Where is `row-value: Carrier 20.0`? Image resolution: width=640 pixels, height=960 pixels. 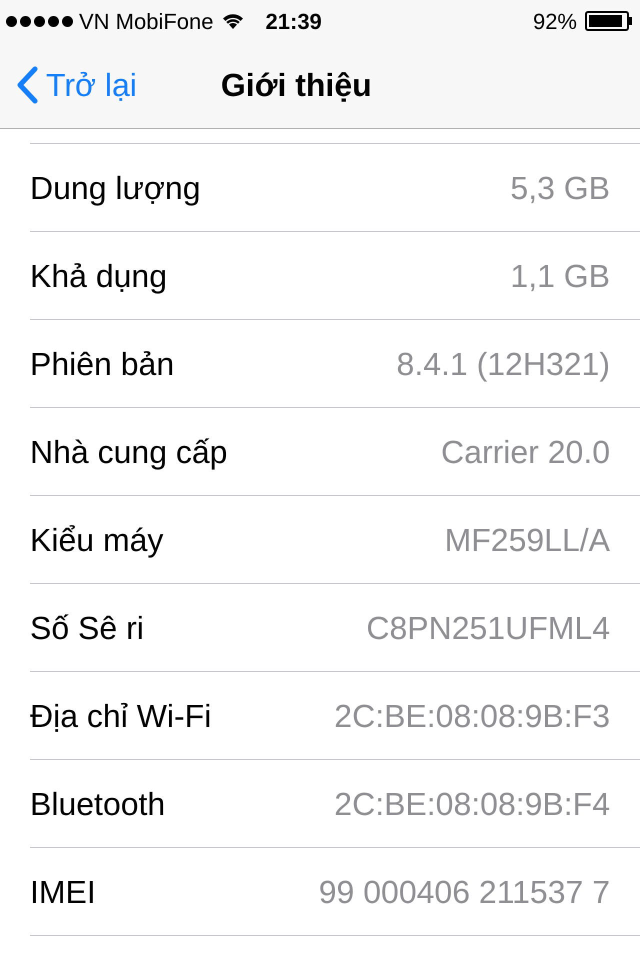 row-value: Carrier 20.0 is located at coordinates (525, 452).